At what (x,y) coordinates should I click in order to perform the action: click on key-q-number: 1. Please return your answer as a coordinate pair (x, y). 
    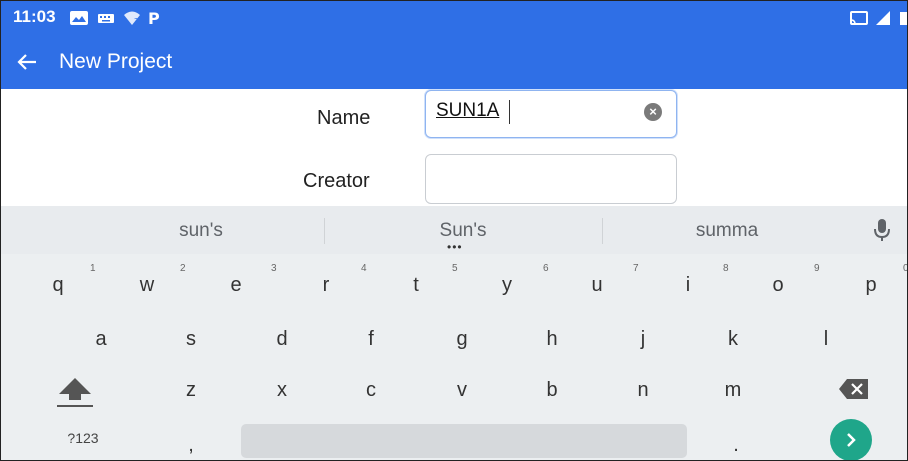
    Looking at the image, I should click on (93, 268).